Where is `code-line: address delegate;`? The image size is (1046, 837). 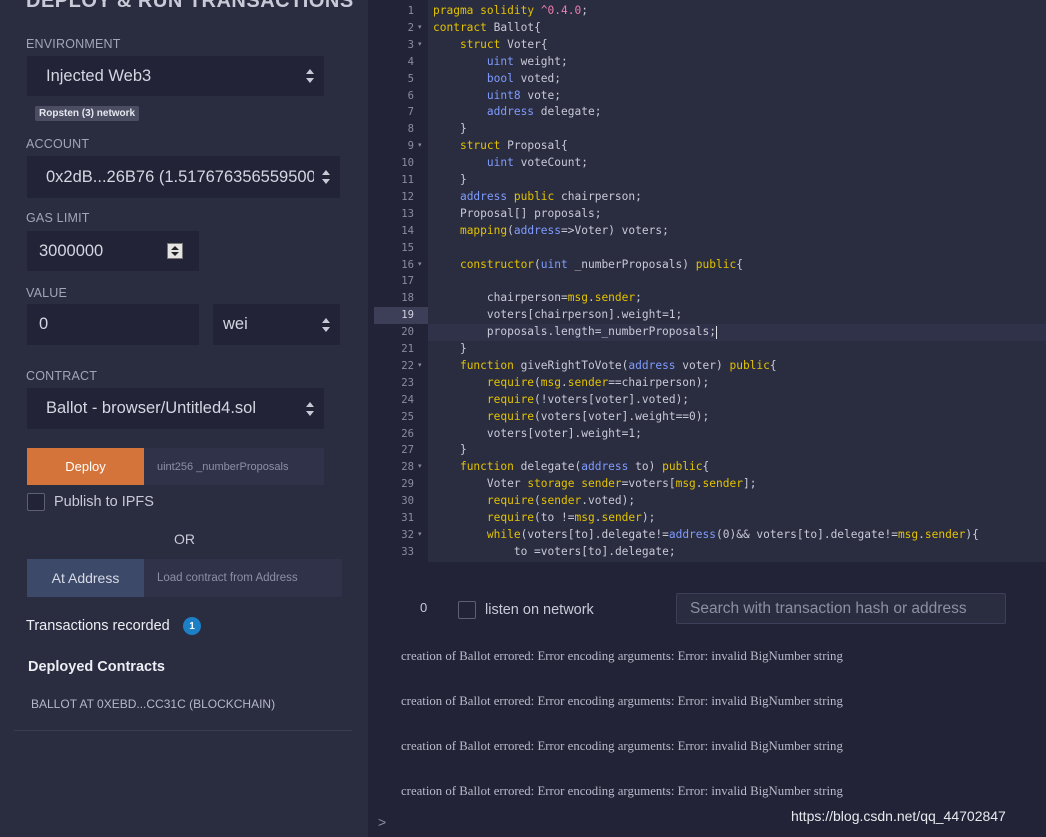 code-line: address delegate; is located at coordinates (517, 112).